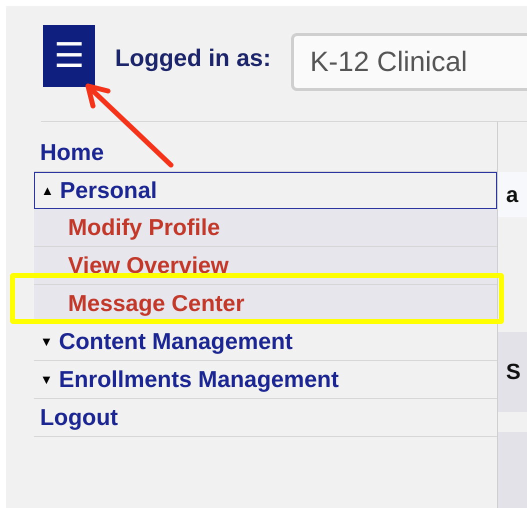 The image size is (527, 508). Describe the element at coordinates (198, 379) in the screenshot. I see `menu-section-link: Enrollments Management` at that location.